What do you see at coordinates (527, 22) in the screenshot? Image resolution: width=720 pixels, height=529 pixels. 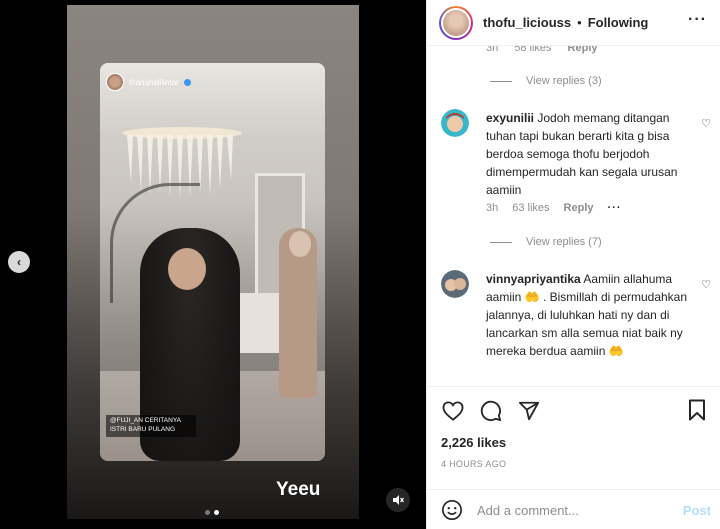 I see `author-username: thofu_liciouss` at bounding box center [527, 22].